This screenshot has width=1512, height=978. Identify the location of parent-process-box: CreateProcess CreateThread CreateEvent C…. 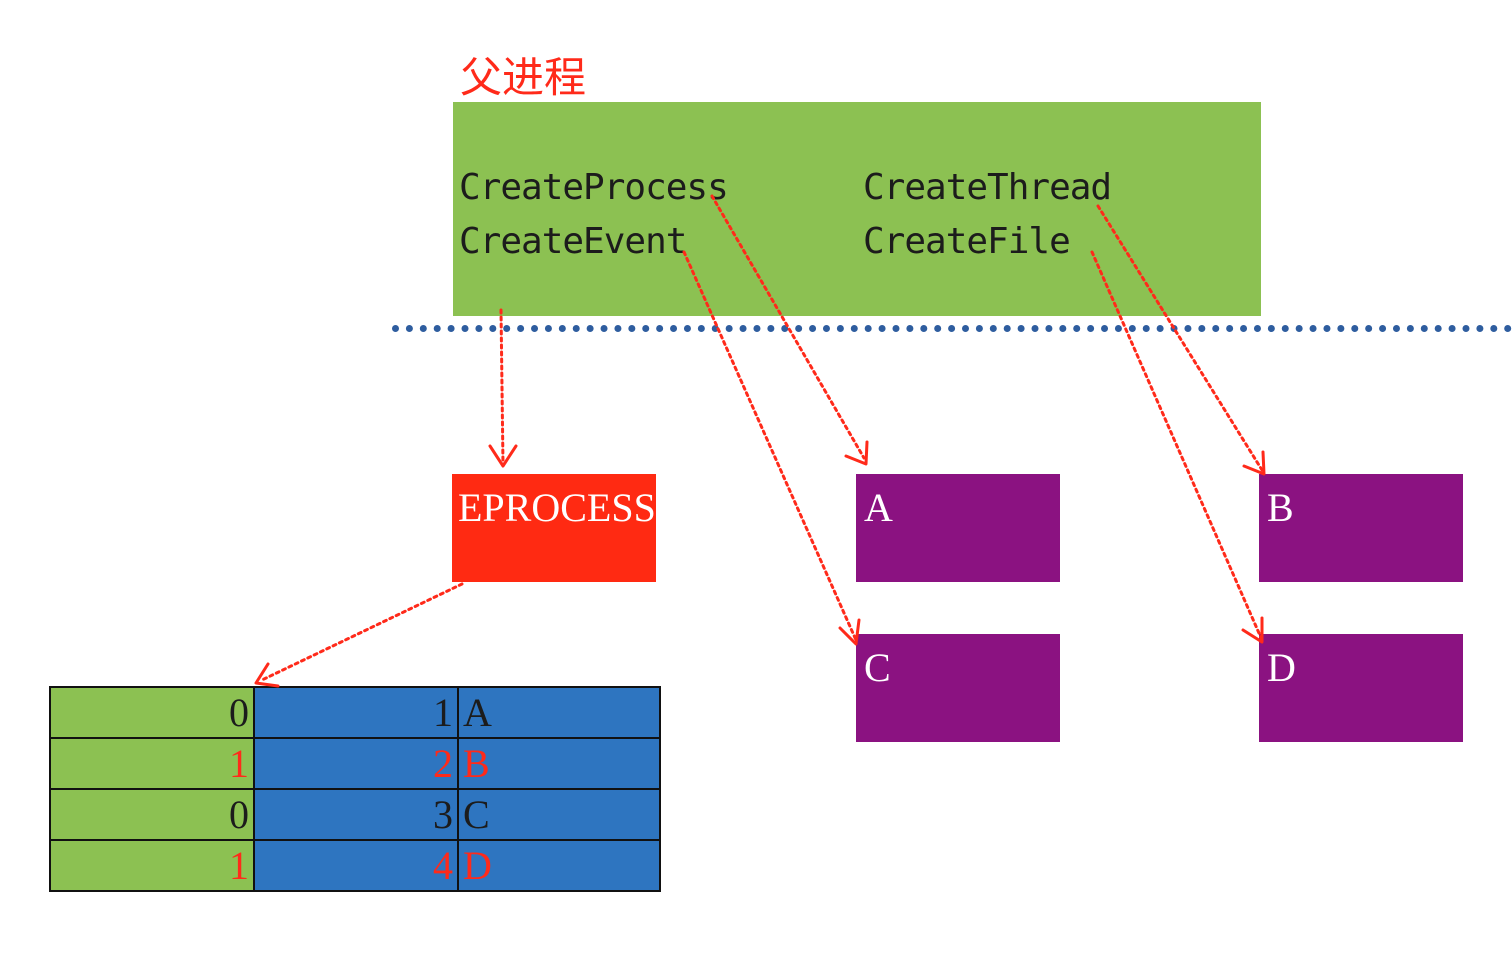
(857, 209).